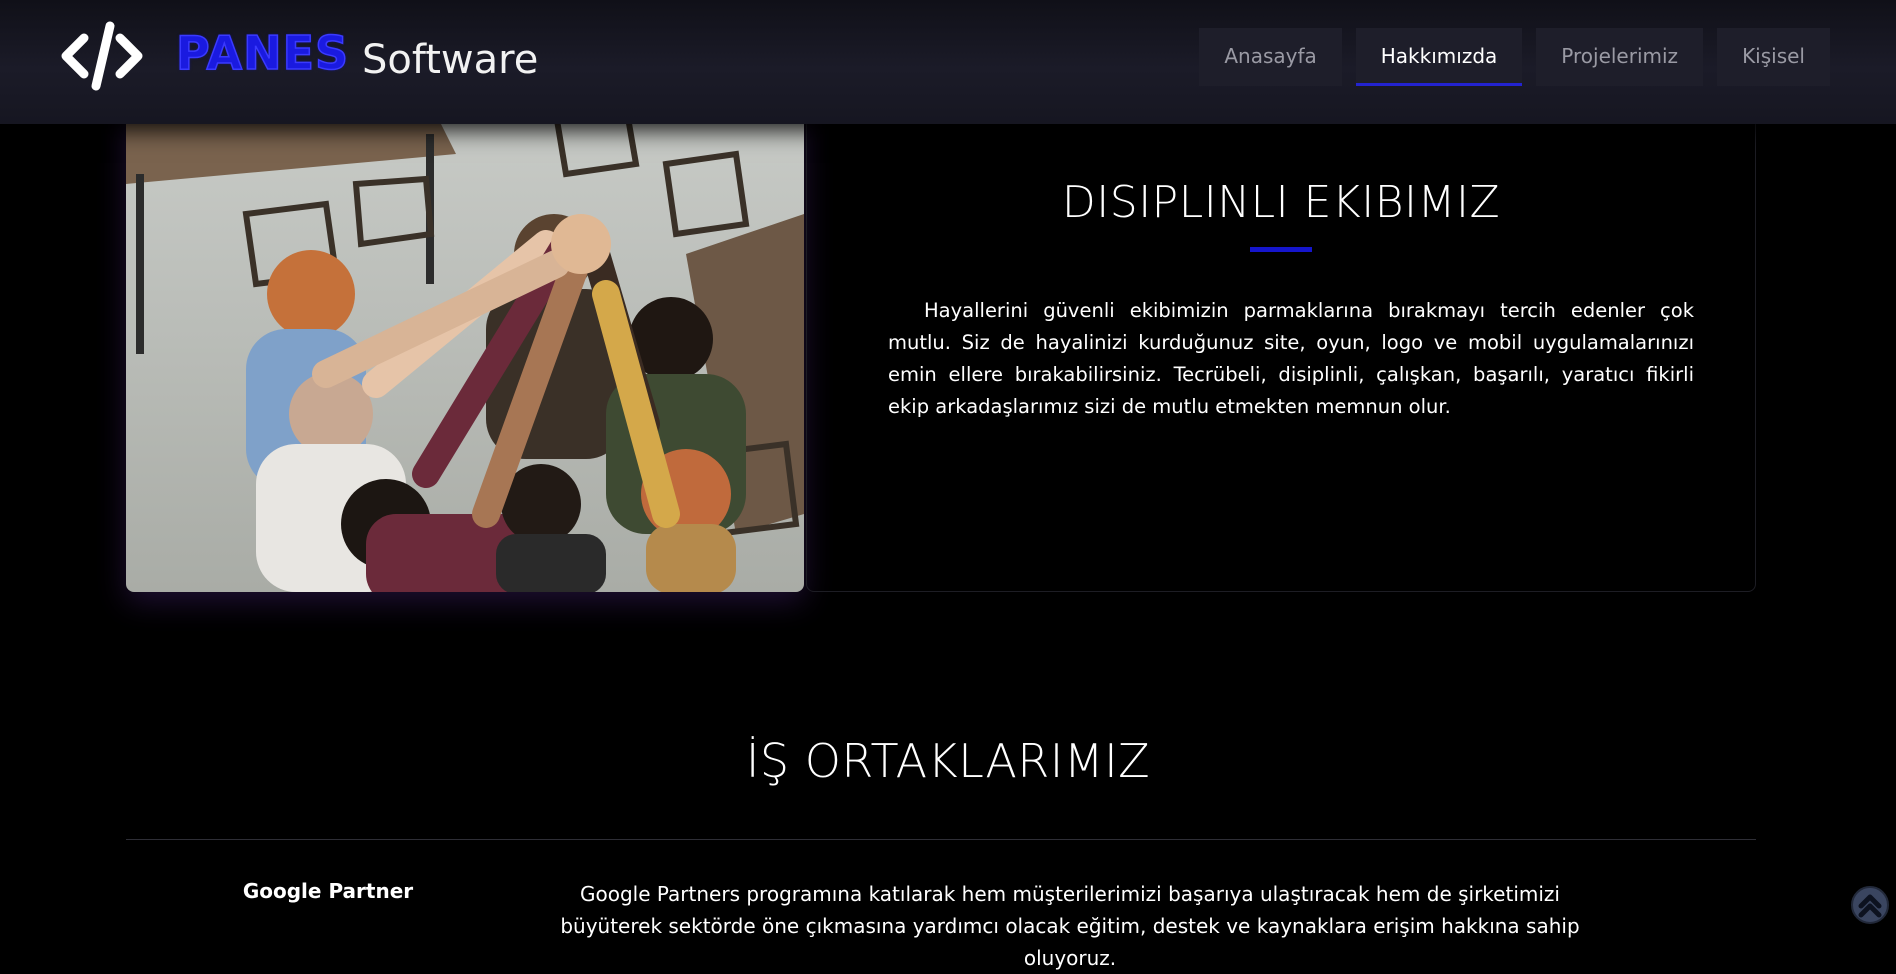 The width and height of the screenshot is (1896, 974). I want to click on nav-item-projelerimiz: Projelerimiz, so click(1620, 57).